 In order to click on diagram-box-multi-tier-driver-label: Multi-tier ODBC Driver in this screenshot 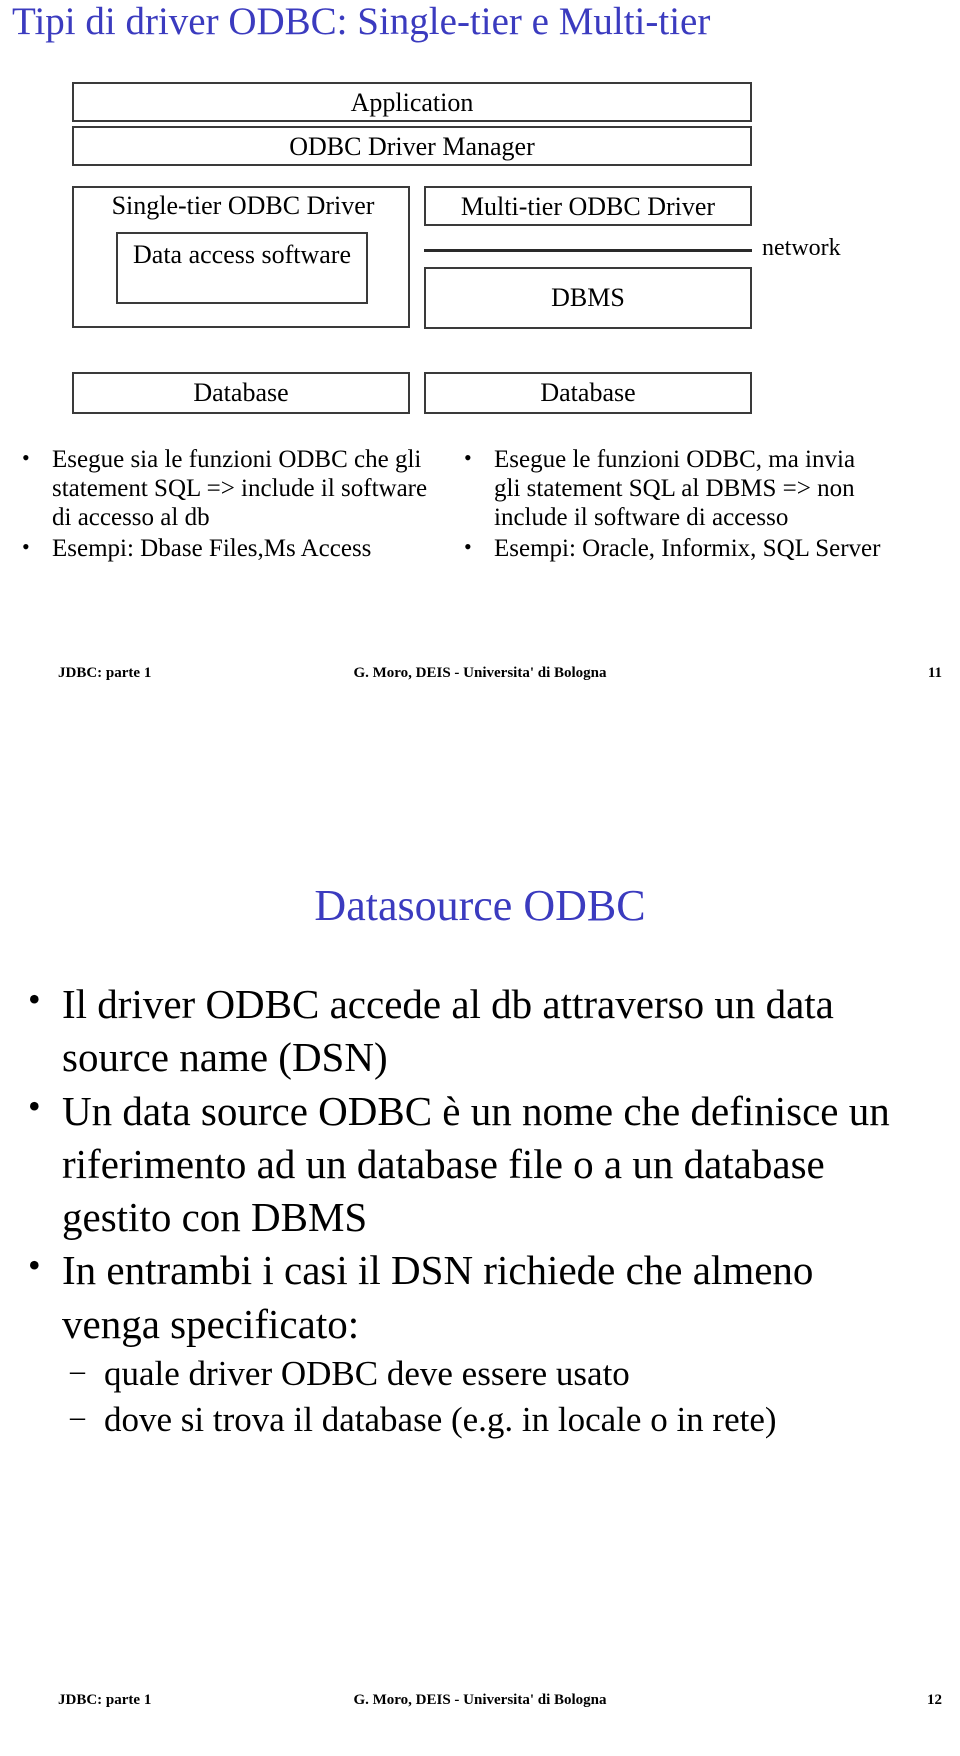, I will do `click(588, 206)`.